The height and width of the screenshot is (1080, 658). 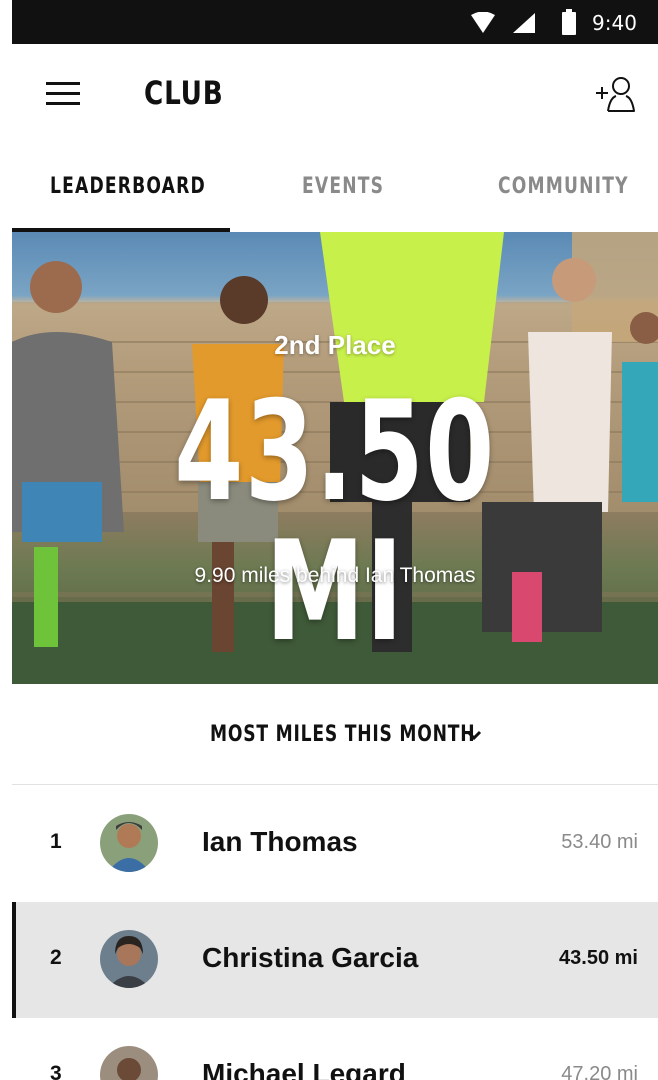 I want to click on rank-number: 3, so click(x=56, y=1071).